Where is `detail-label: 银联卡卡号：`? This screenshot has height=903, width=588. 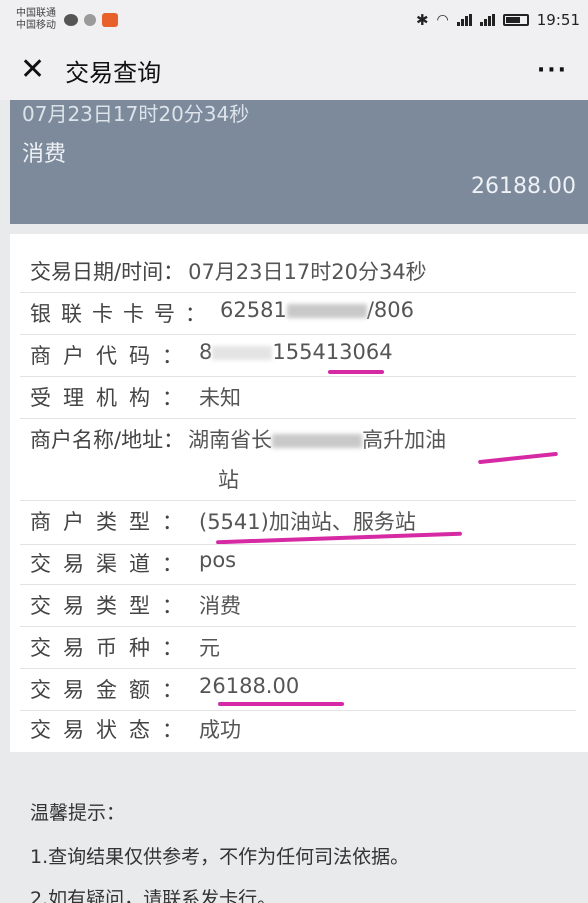
detail-label: 银联卡卡号： is located at coordinates (123, 314).